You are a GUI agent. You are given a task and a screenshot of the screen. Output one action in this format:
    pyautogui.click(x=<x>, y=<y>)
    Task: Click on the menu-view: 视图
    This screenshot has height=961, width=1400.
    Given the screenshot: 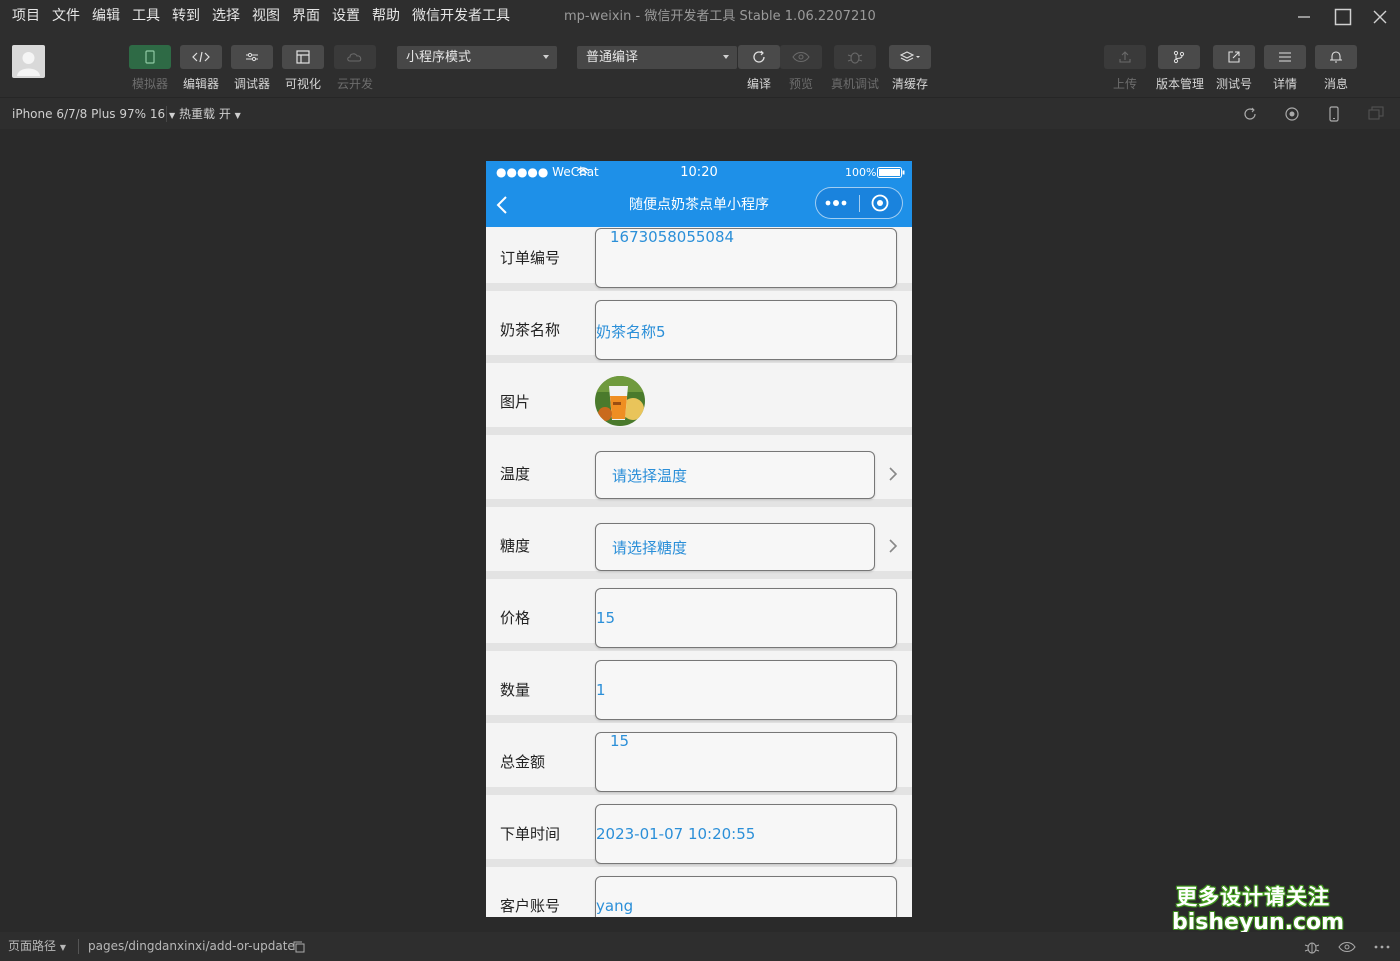 What is the action you would take?
    pyautogui.click(x=266, y=16)
    